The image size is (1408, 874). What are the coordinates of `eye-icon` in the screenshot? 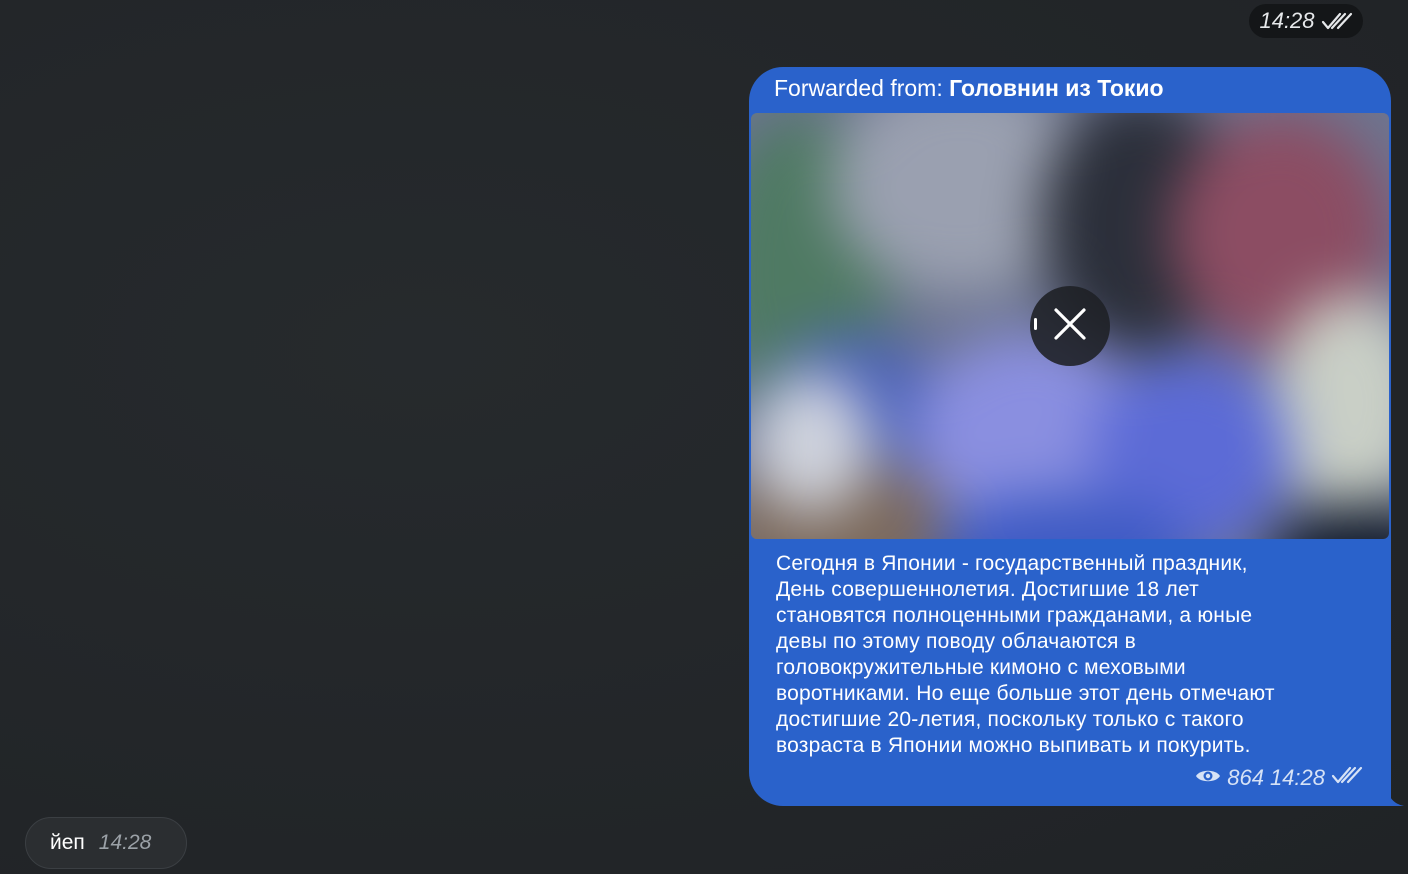 It's located at (1208, 778).